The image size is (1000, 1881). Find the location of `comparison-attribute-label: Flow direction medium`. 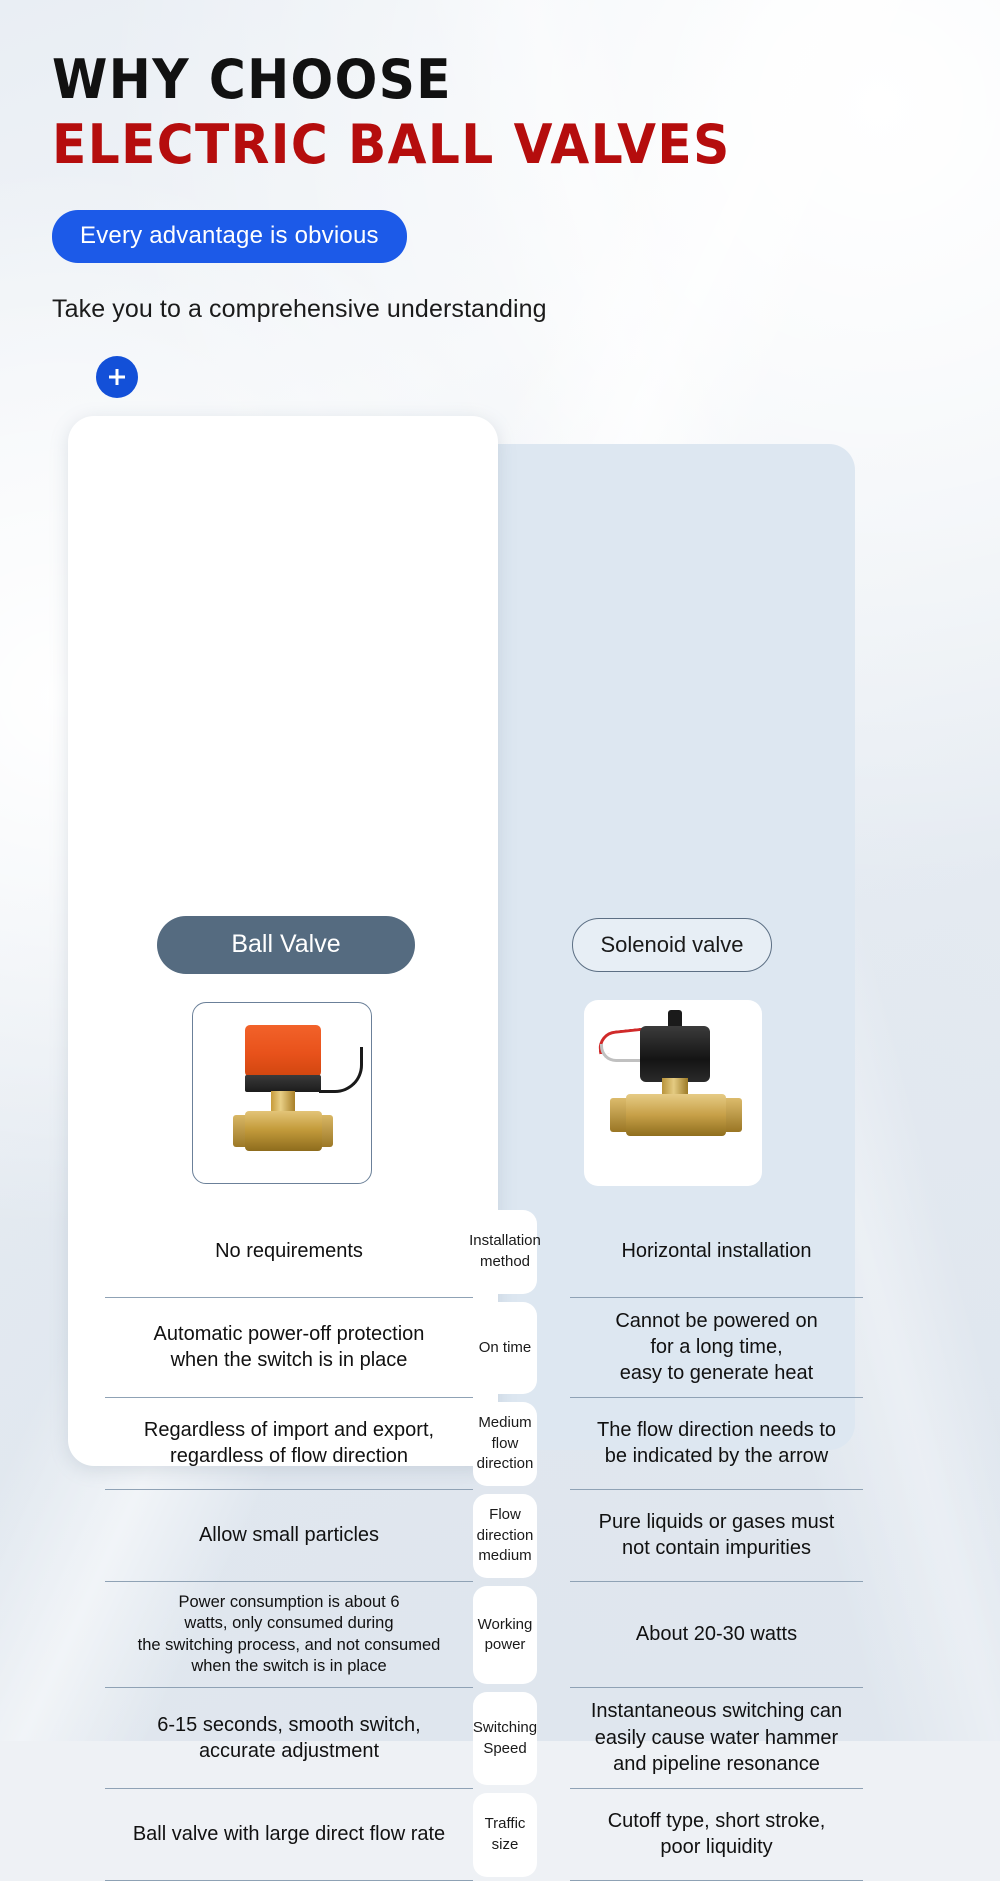

comparison-attribute-label: Flow direction medium is located at coordinates (505, 1535).